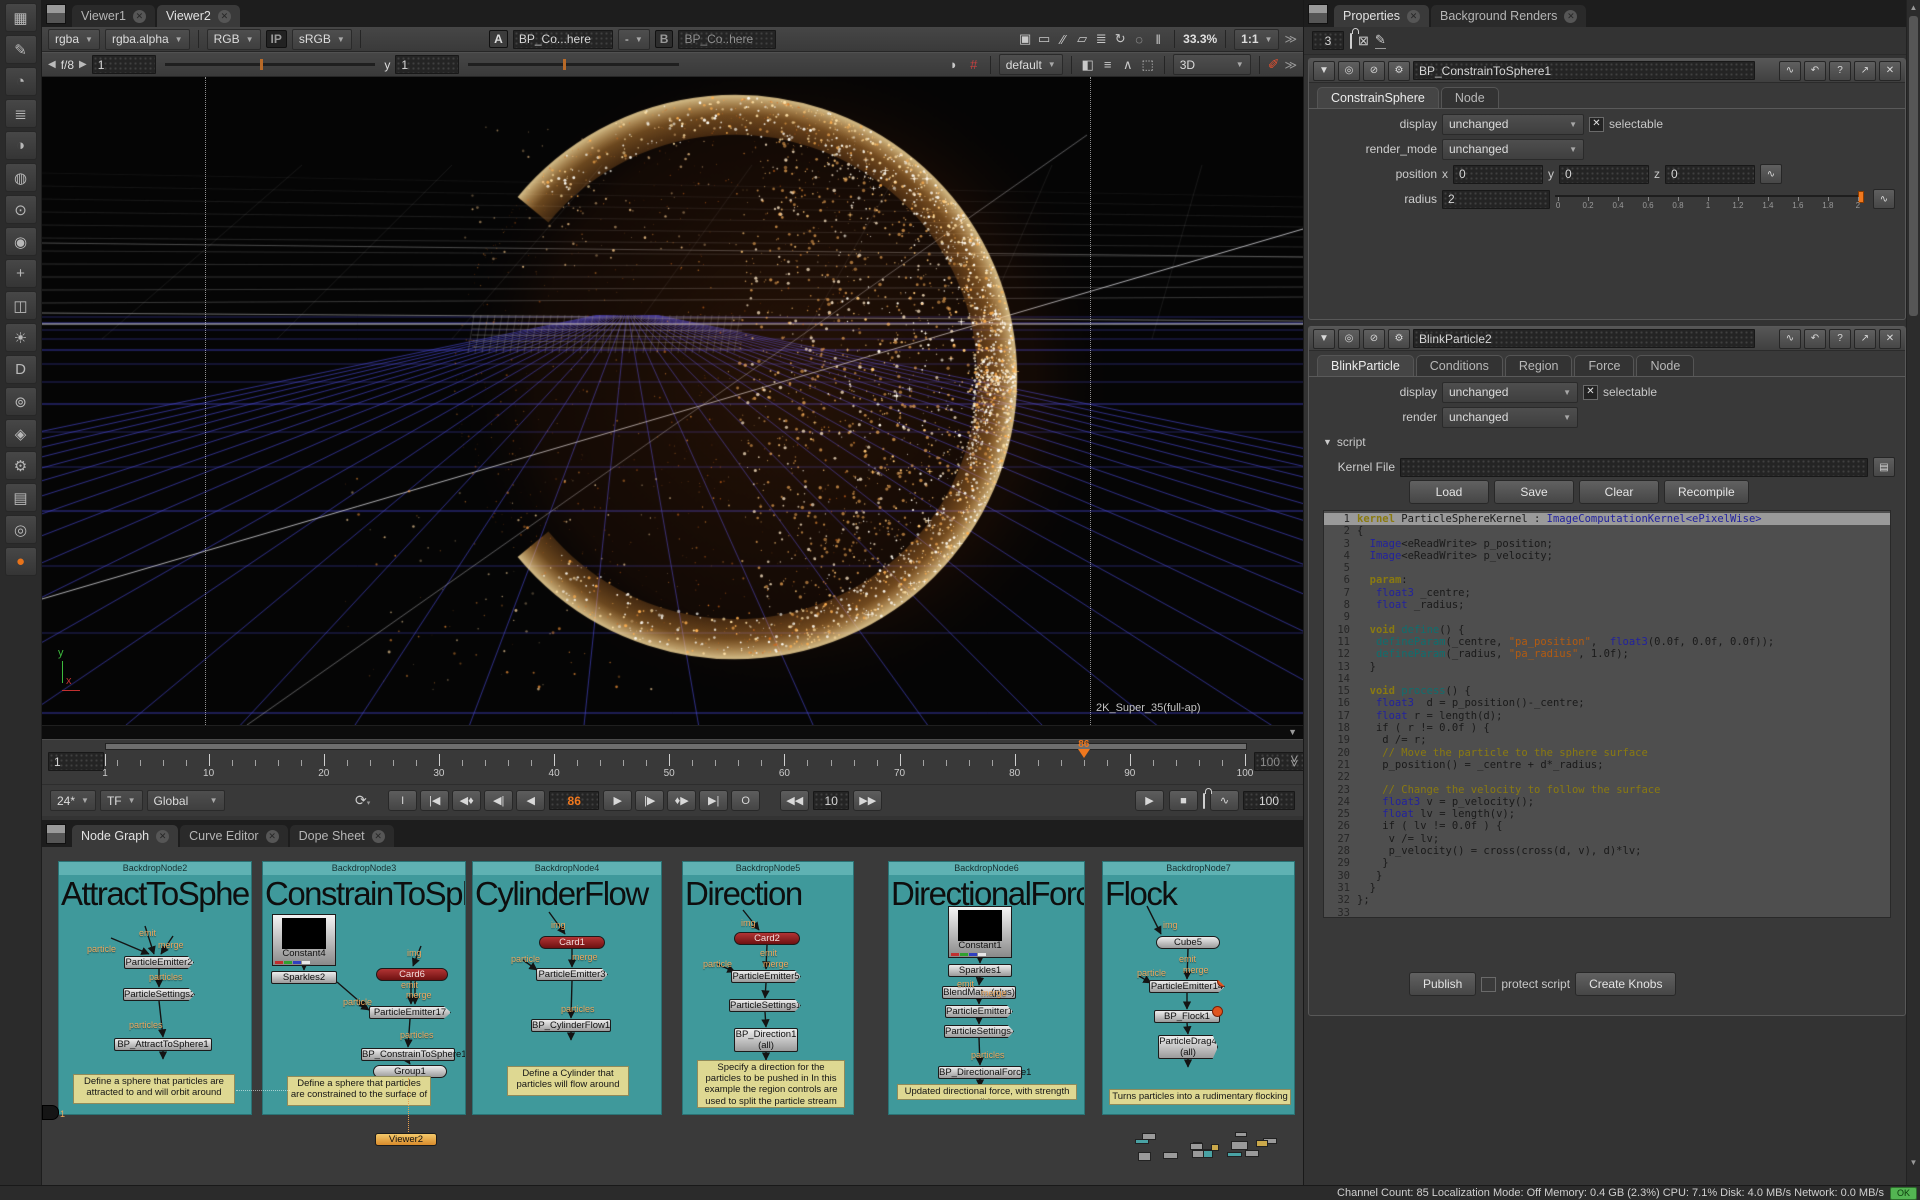 This screenshot has height=1200, width=1920. What do you see at coordinates (1188, 1047) in the screenshot?
I see `node-particledrag4: ParticleDrag4 (all)` at bounding box center [1188, 1047].